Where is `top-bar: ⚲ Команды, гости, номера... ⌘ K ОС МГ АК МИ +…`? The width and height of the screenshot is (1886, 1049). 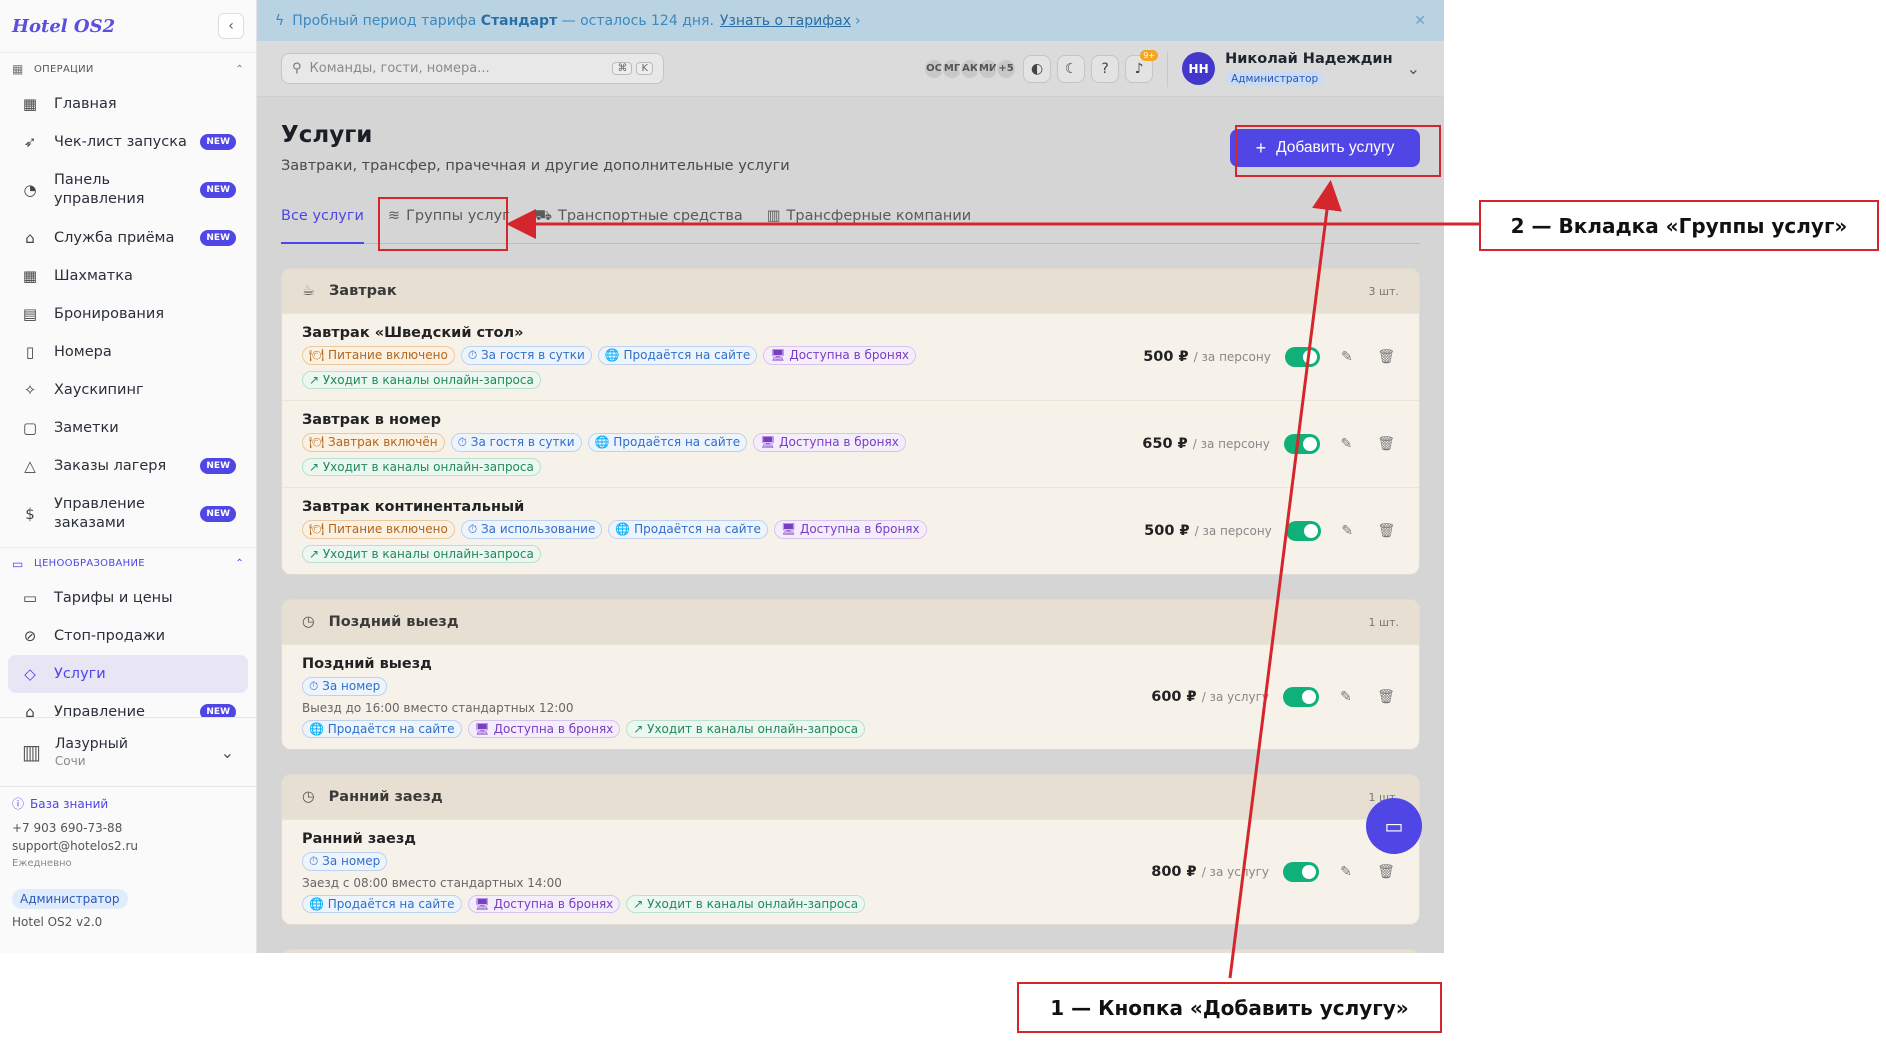 top-bar: ⚲ Команды, гости, номера... ⌘ K ОС МГ АК МИ +… is located at coordinates (850, 69).